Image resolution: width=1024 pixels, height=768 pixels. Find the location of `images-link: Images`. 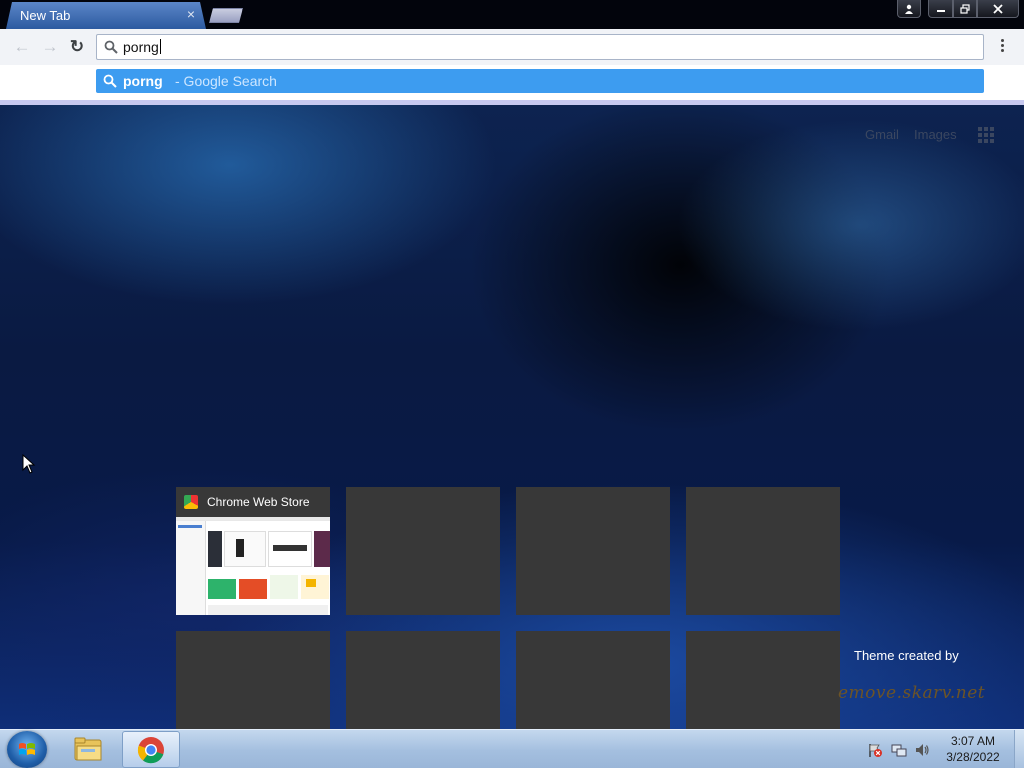

images-link: Images is located at coordinates (935, 134).